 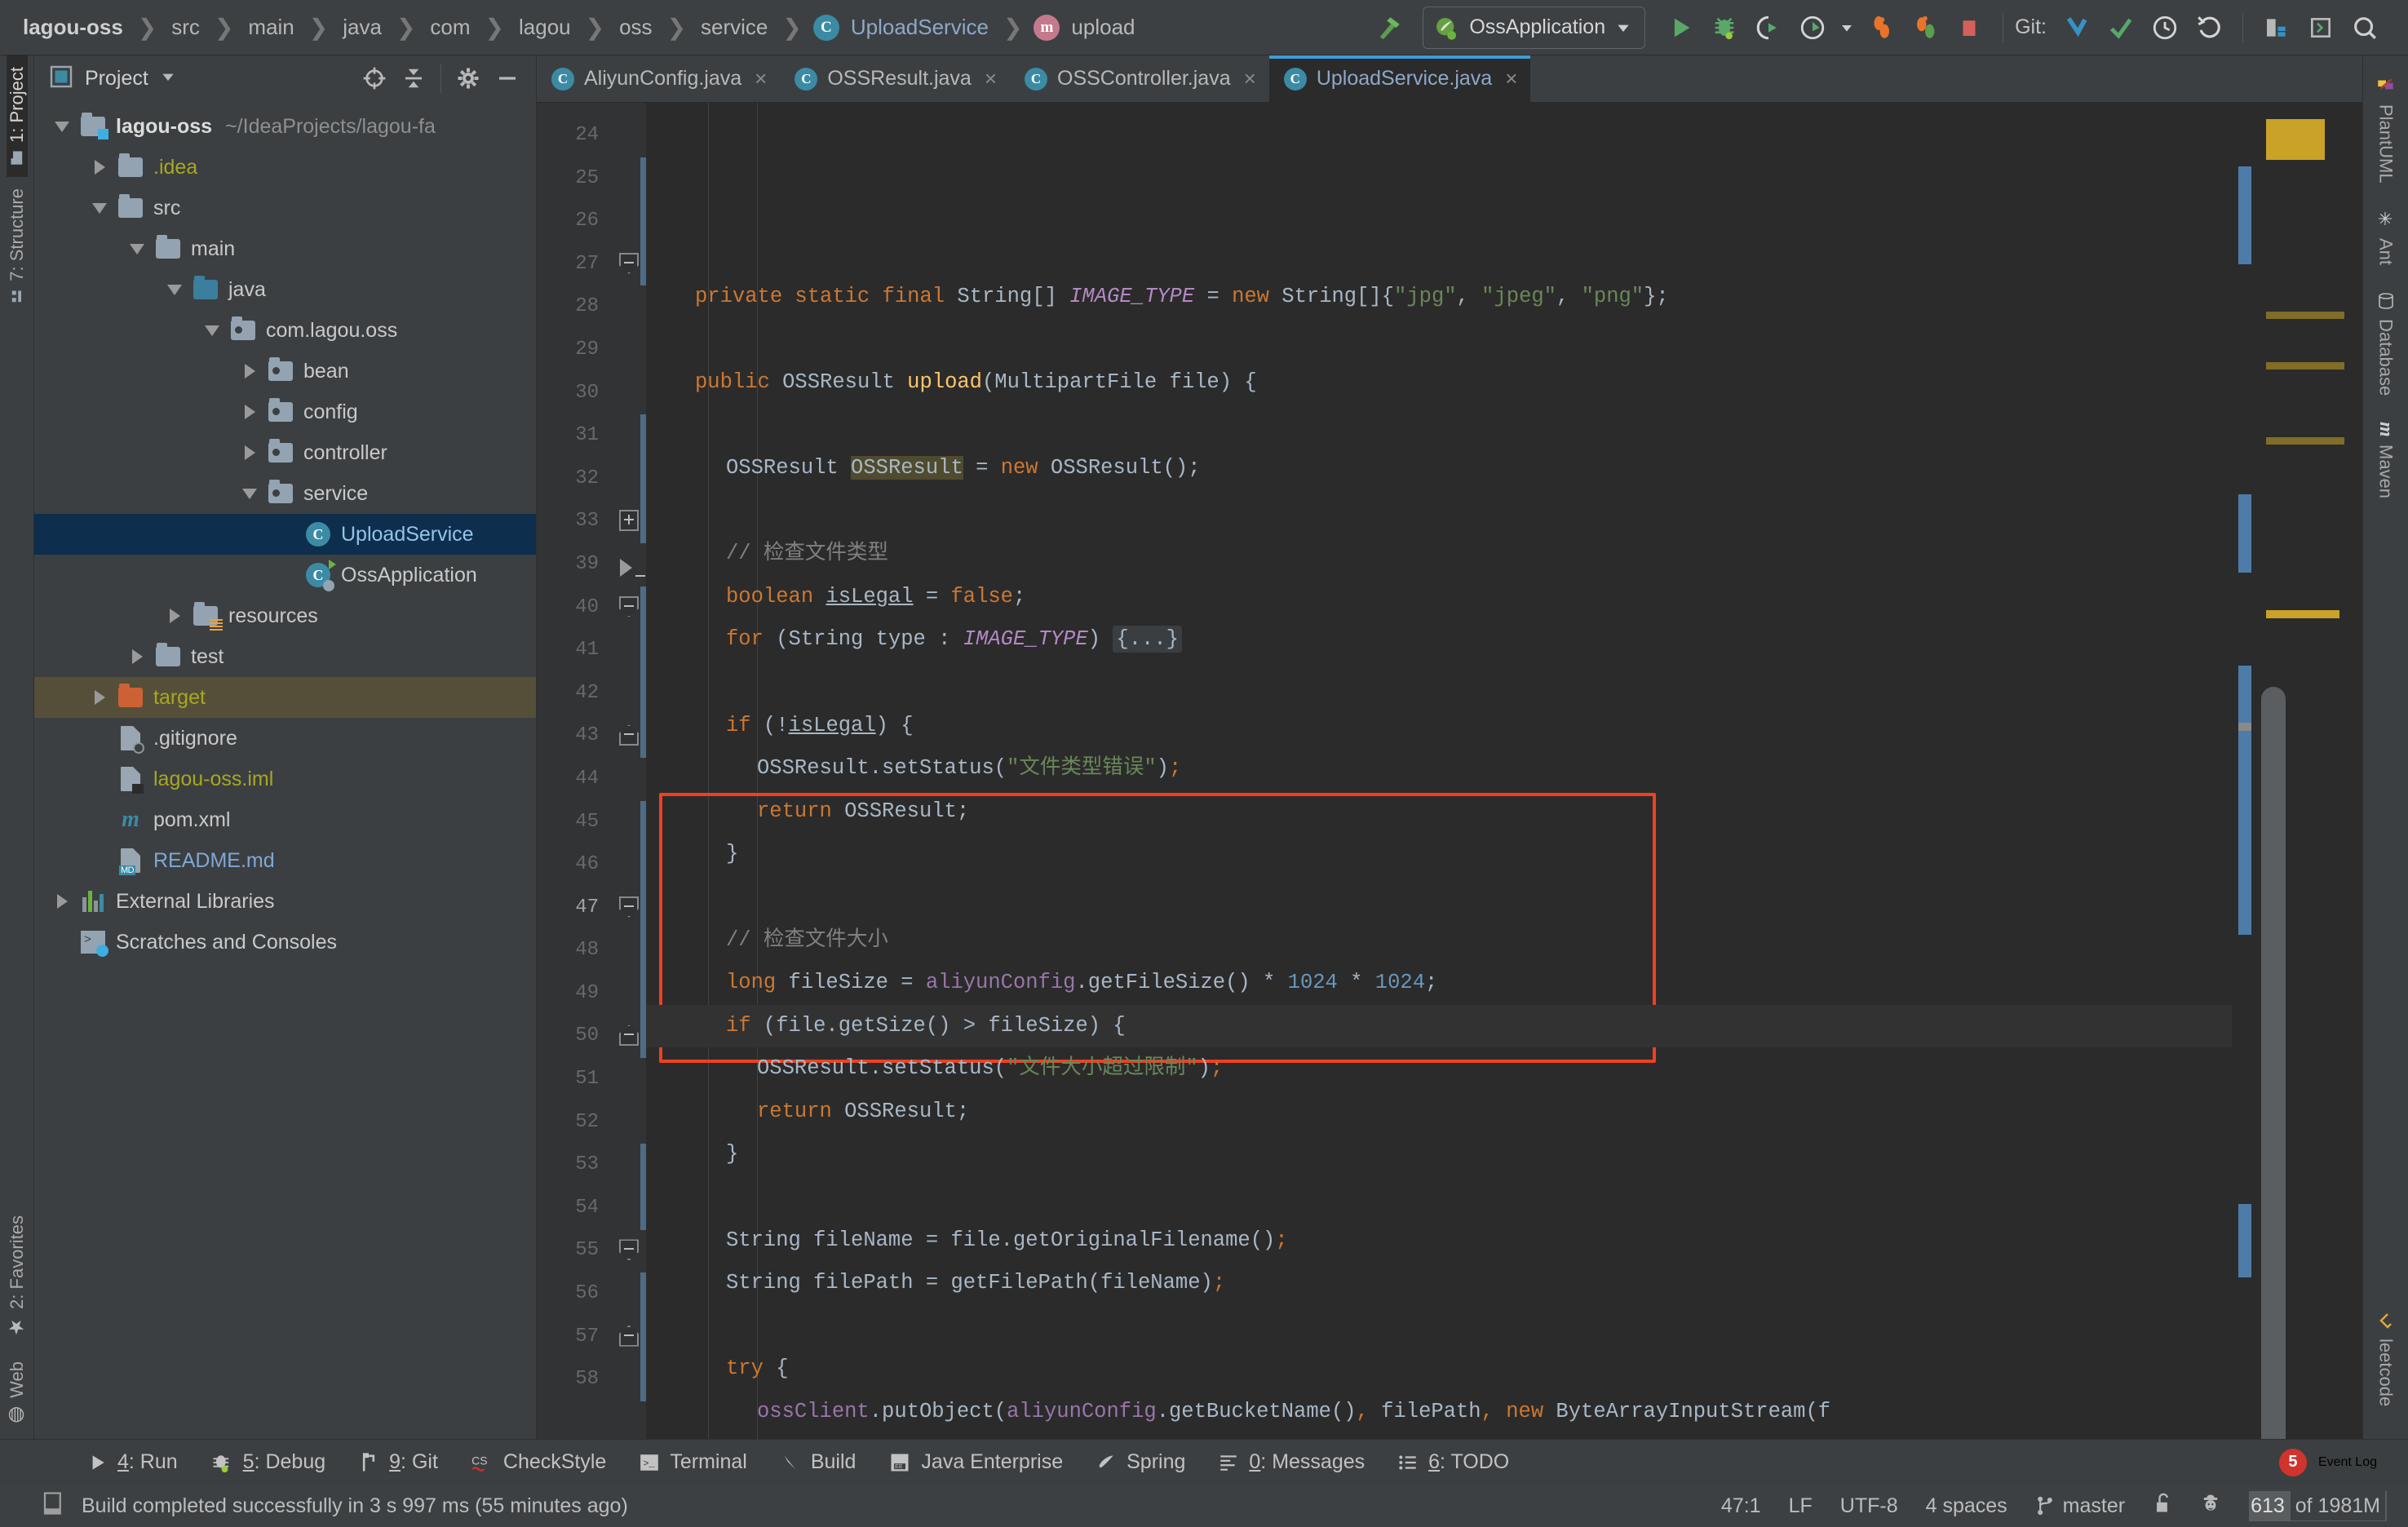 I want to click on select-in-icon, so click(x=2277, y=28).